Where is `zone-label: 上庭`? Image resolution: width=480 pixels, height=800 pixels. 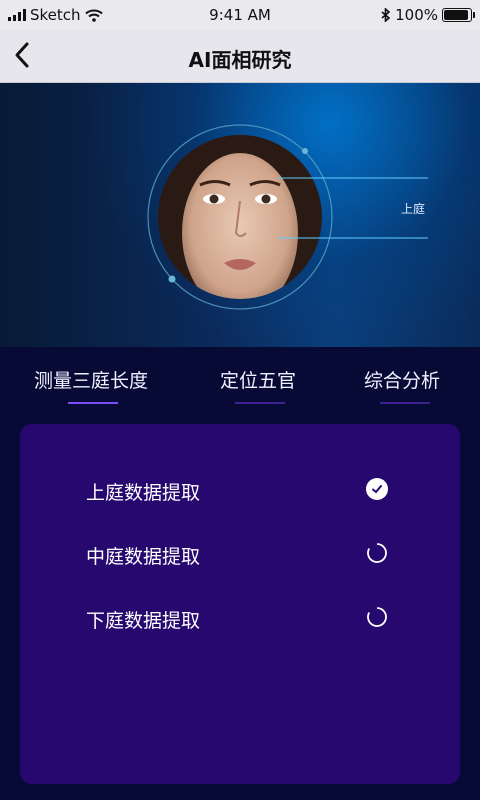 zone-label: 上庭 is located at coordinates (413, 209).